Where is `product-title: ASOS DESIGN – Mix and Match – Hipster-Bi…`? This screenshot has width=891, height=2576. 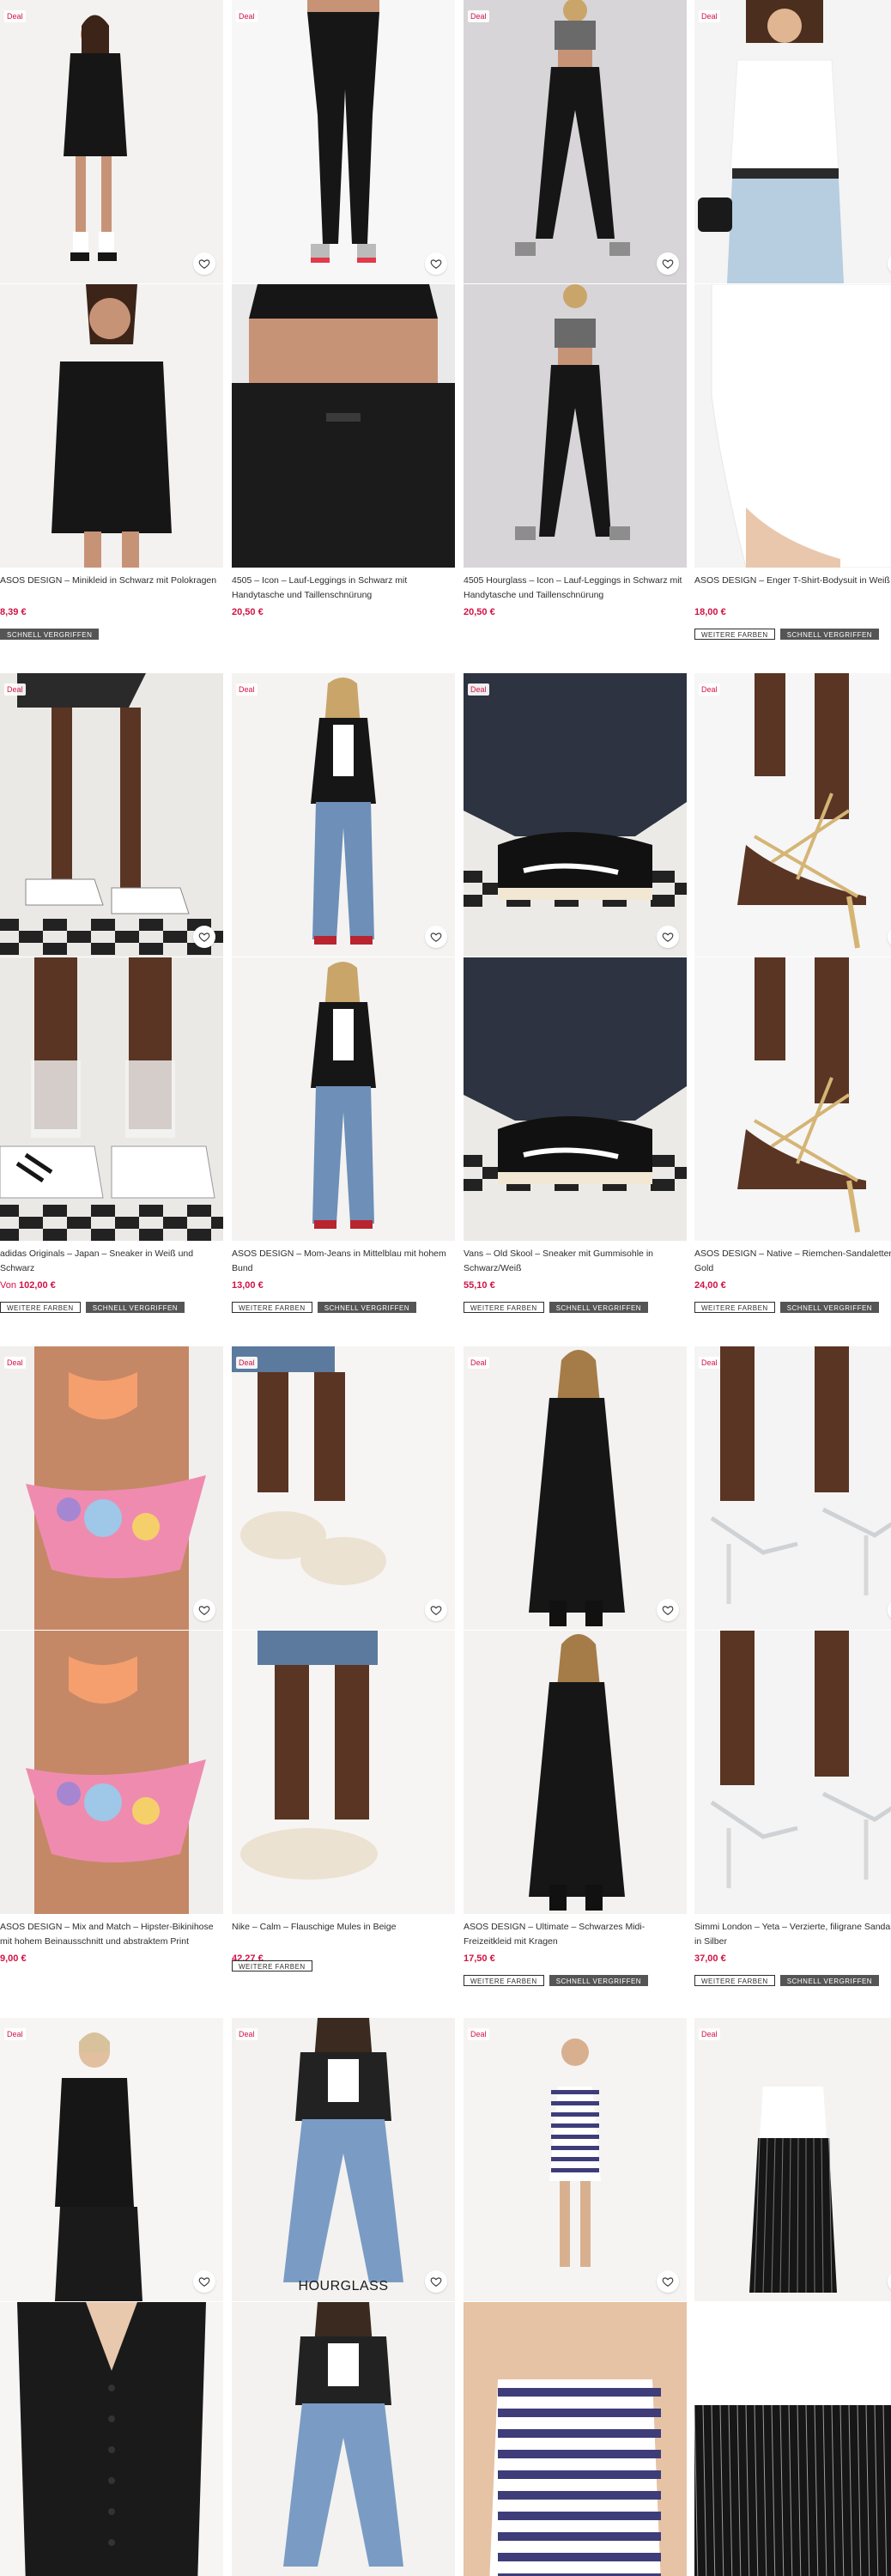
product-title: ASOS DESIGN – Mix and Match – Hipster-Bi… is located at coordinates (110, 1934).